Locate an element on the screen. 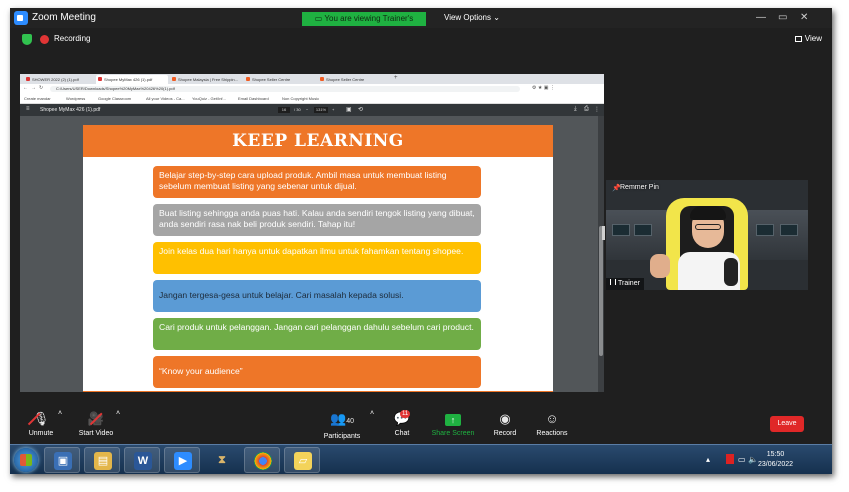  taskbar-app: ▤ is located at coordinates (102, 460).